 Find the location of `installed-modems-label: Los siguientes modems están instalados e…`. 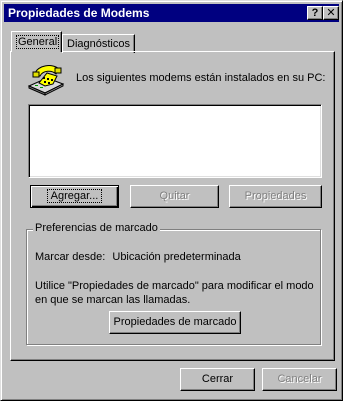

installed-modems-label: Los siguientes modems están instalados e… is located at coordinates (201, 78).